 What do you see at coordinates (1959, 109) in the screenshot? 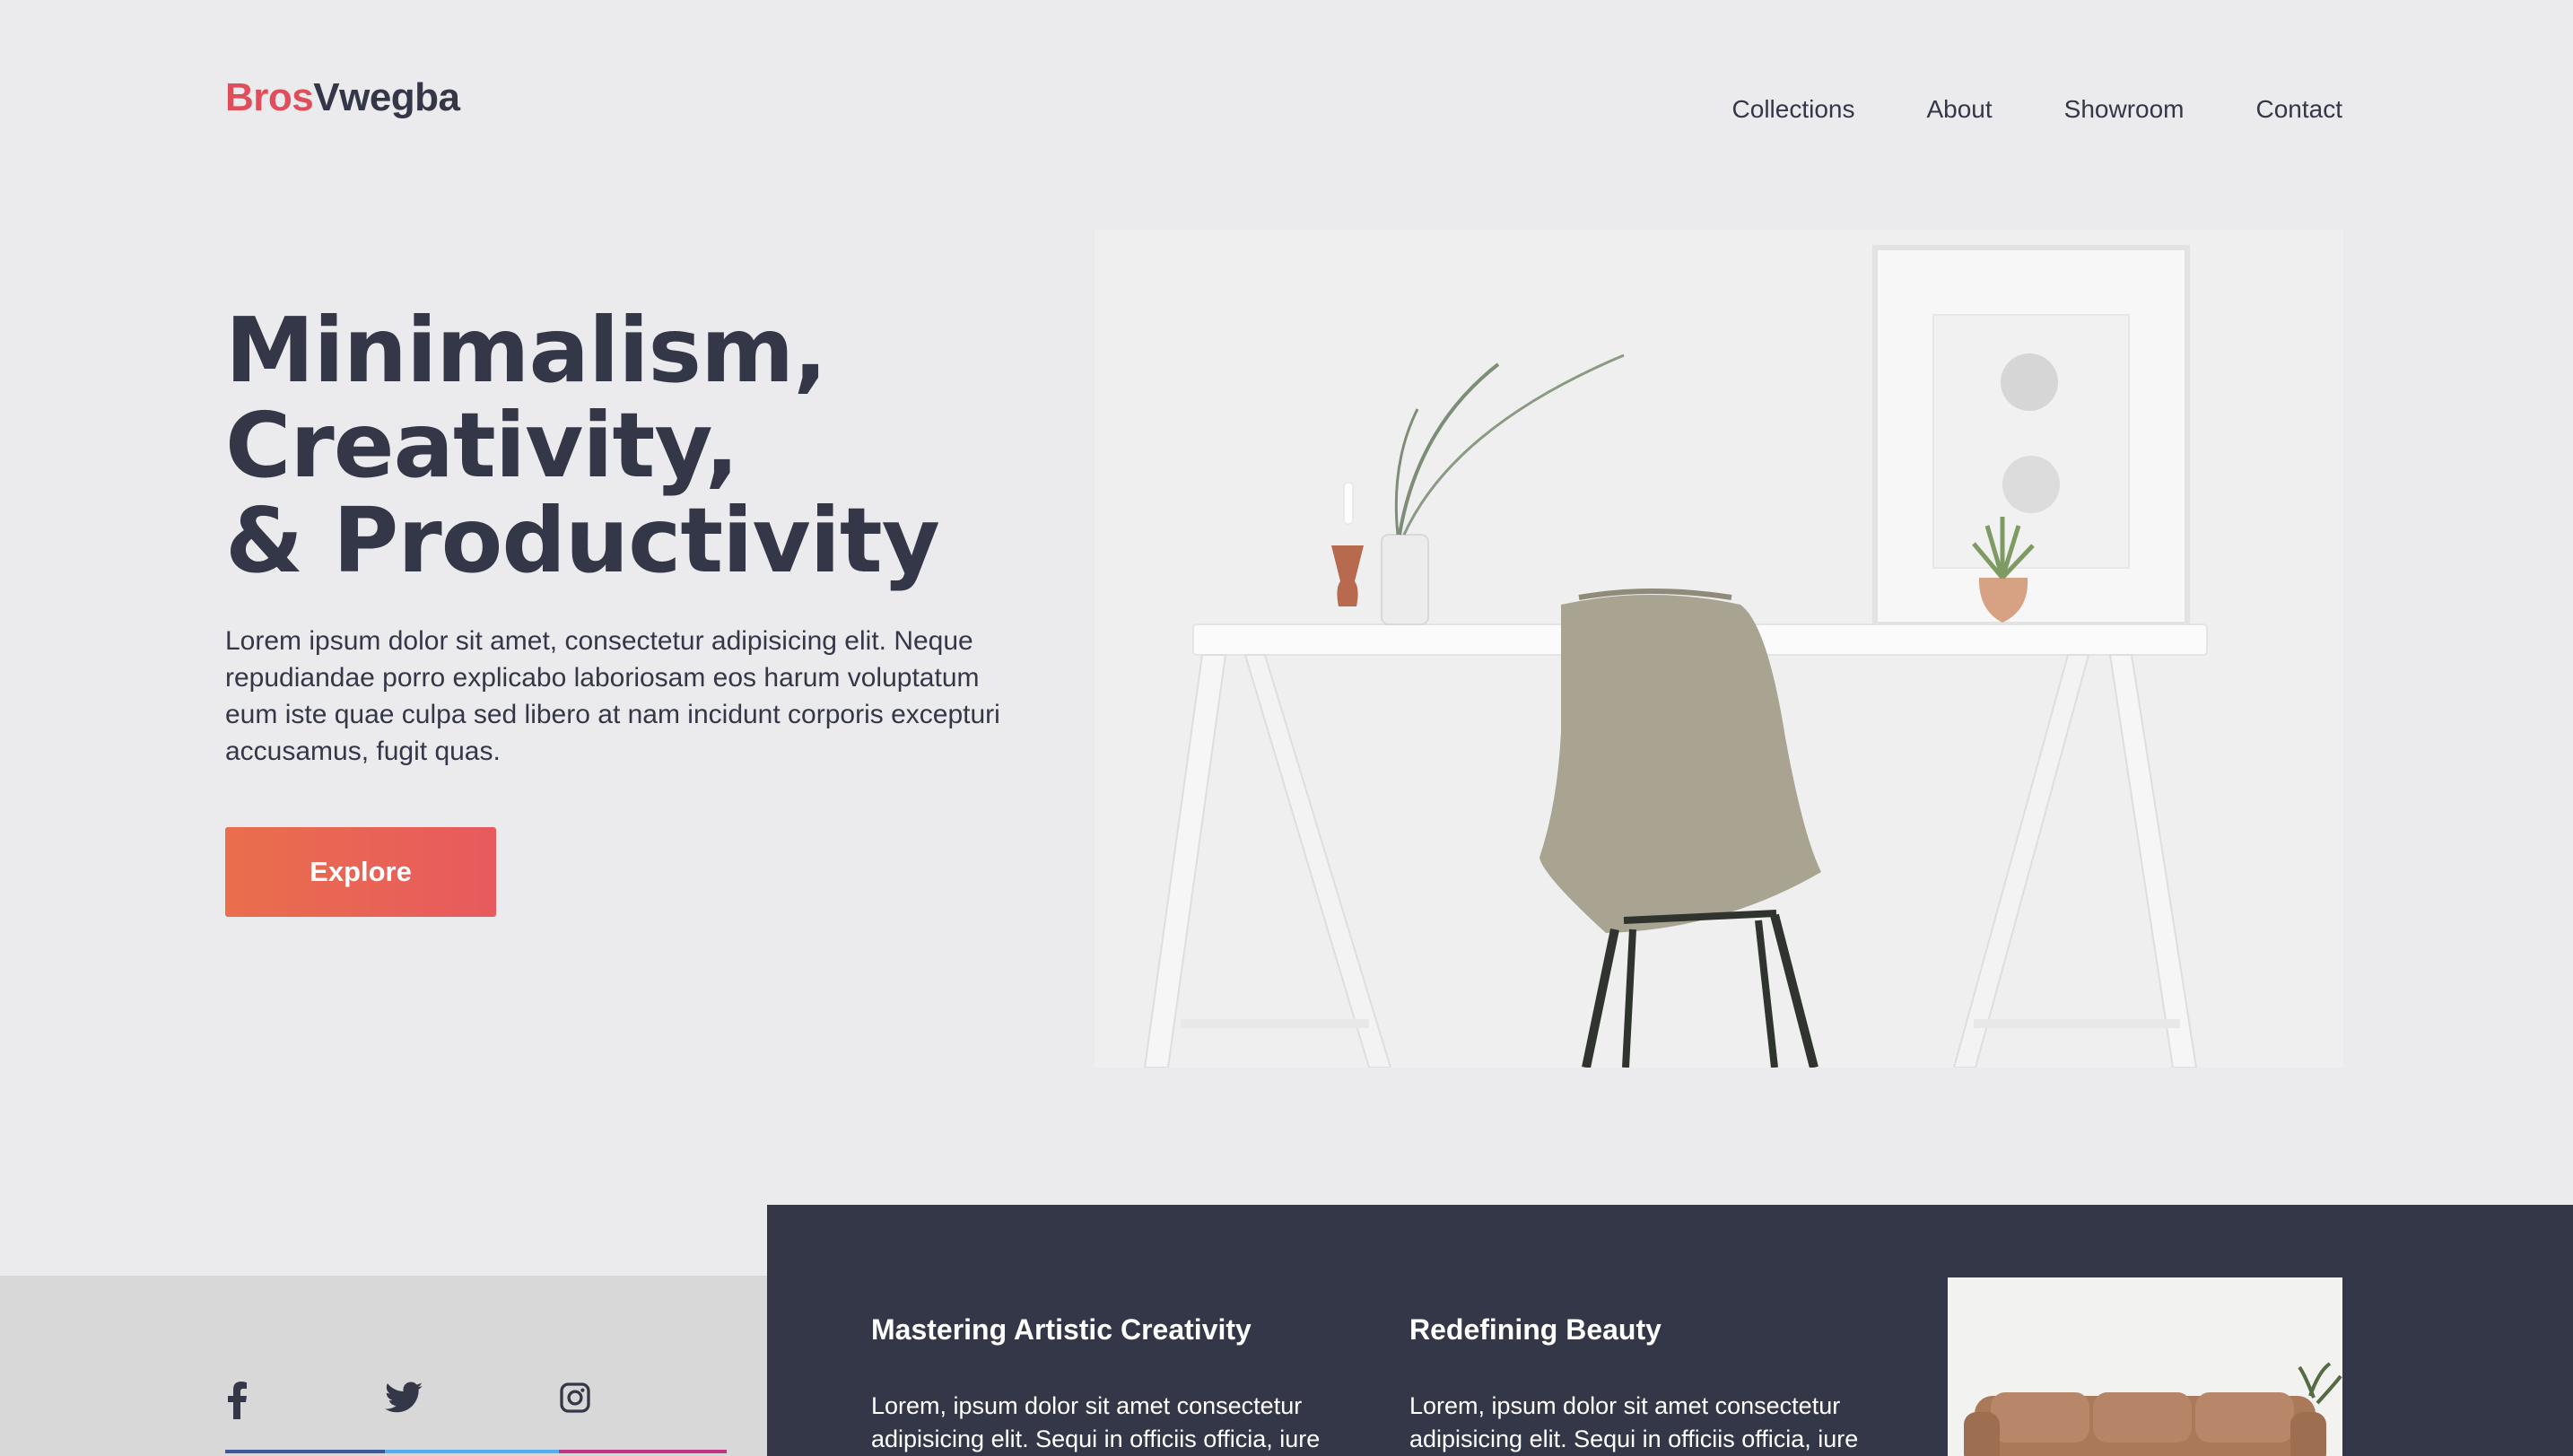
I see `nav-link-about: About` at bounding box center [1959, 109].